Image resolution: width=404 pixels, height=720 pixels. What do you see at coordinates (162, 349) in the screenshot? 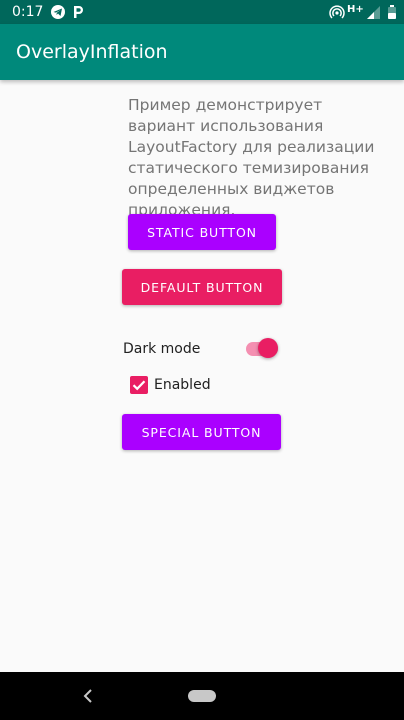
I see `dark-mode-label: Dark mode` at bounding box center [162, 349].